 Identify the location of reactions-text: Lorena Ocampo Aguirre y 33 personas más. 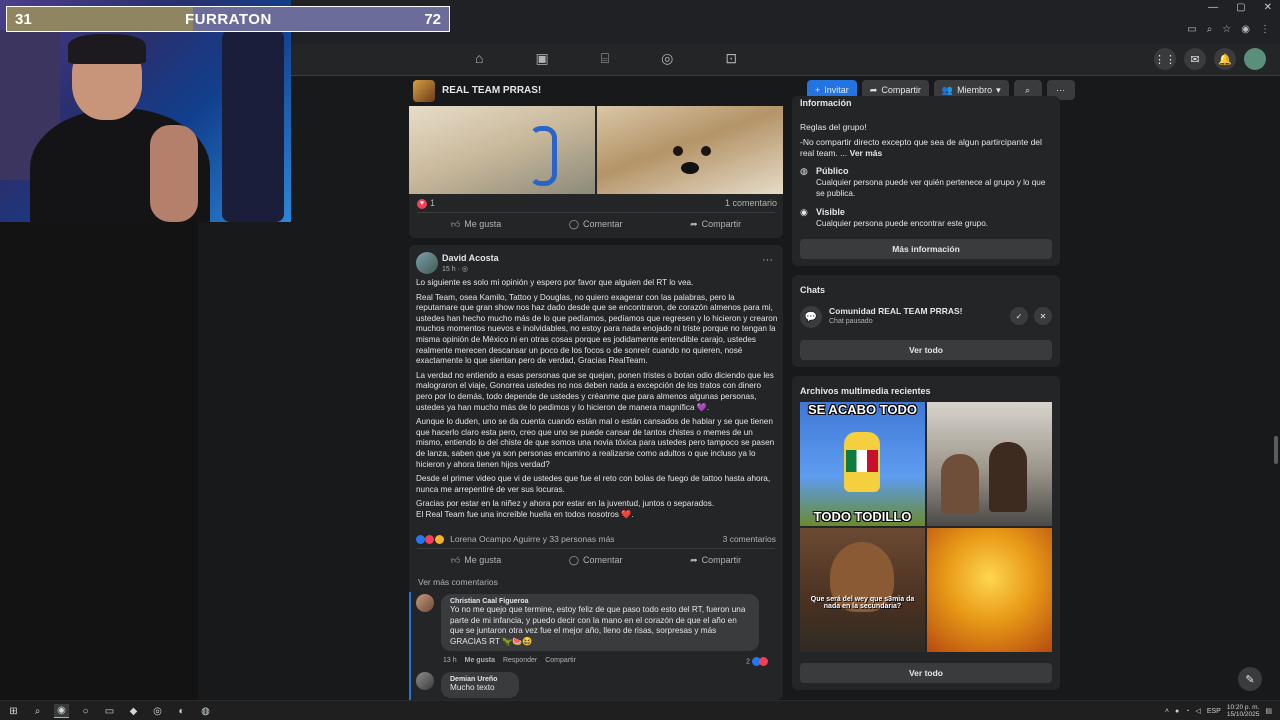
(532, 539).